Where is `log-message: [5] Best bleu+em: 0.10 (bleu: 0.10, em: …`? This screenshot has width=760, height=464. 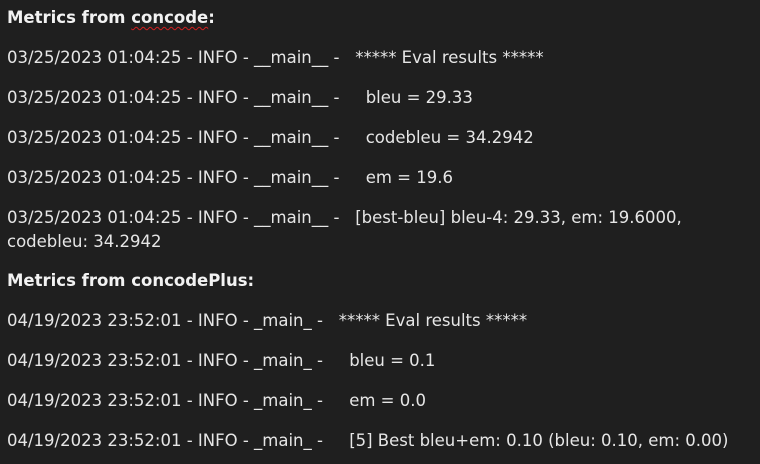
log-message: [5] Best bleu+em: 0.10 (bleu: 0.10, em: … is located at coordinates (539, 440).